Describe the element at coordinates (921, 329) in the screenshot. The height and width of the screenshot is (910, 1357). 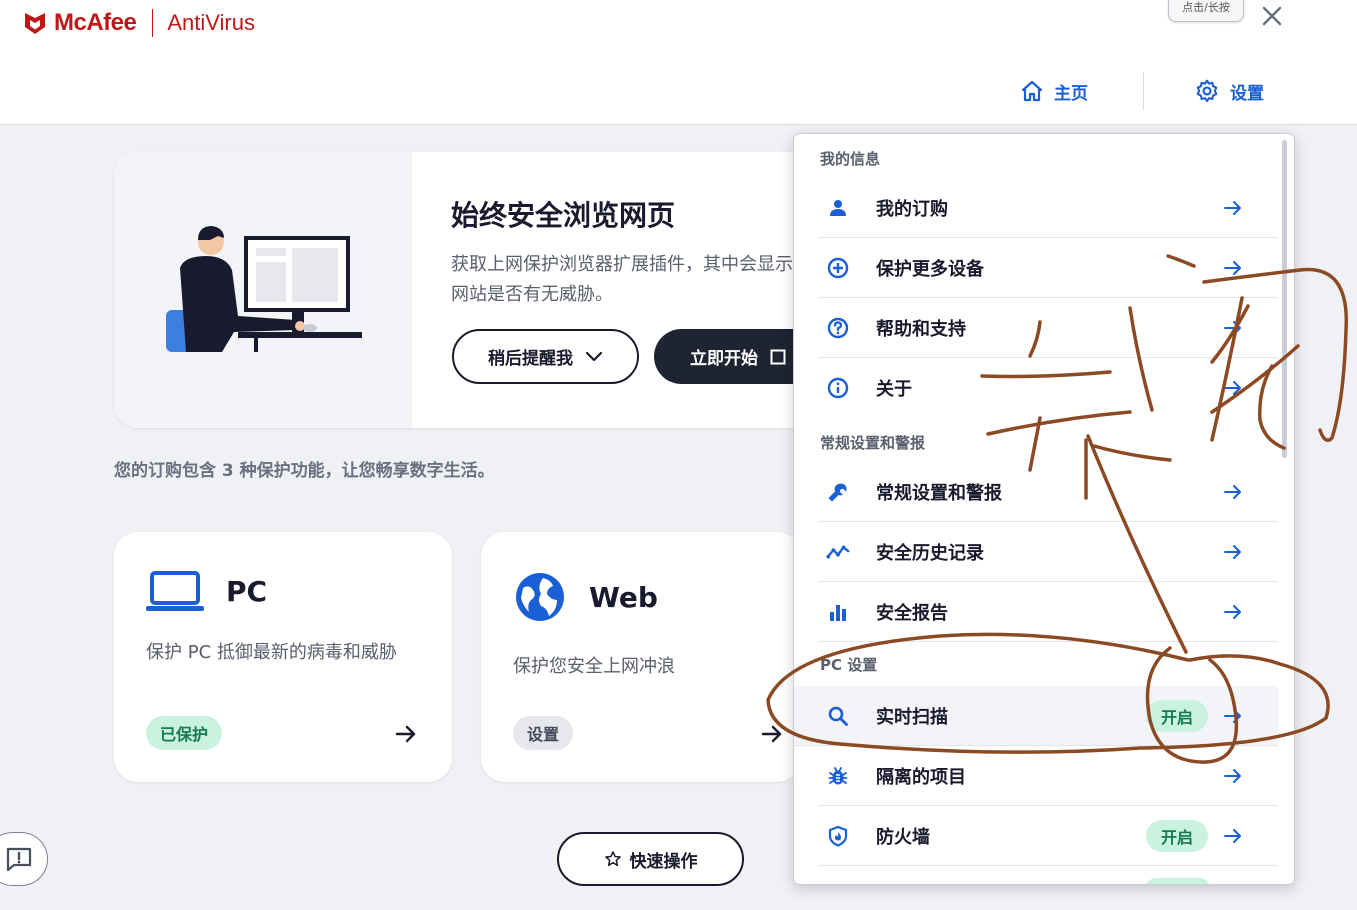
I see `menu-item-label: 帮助和支持` at that location.